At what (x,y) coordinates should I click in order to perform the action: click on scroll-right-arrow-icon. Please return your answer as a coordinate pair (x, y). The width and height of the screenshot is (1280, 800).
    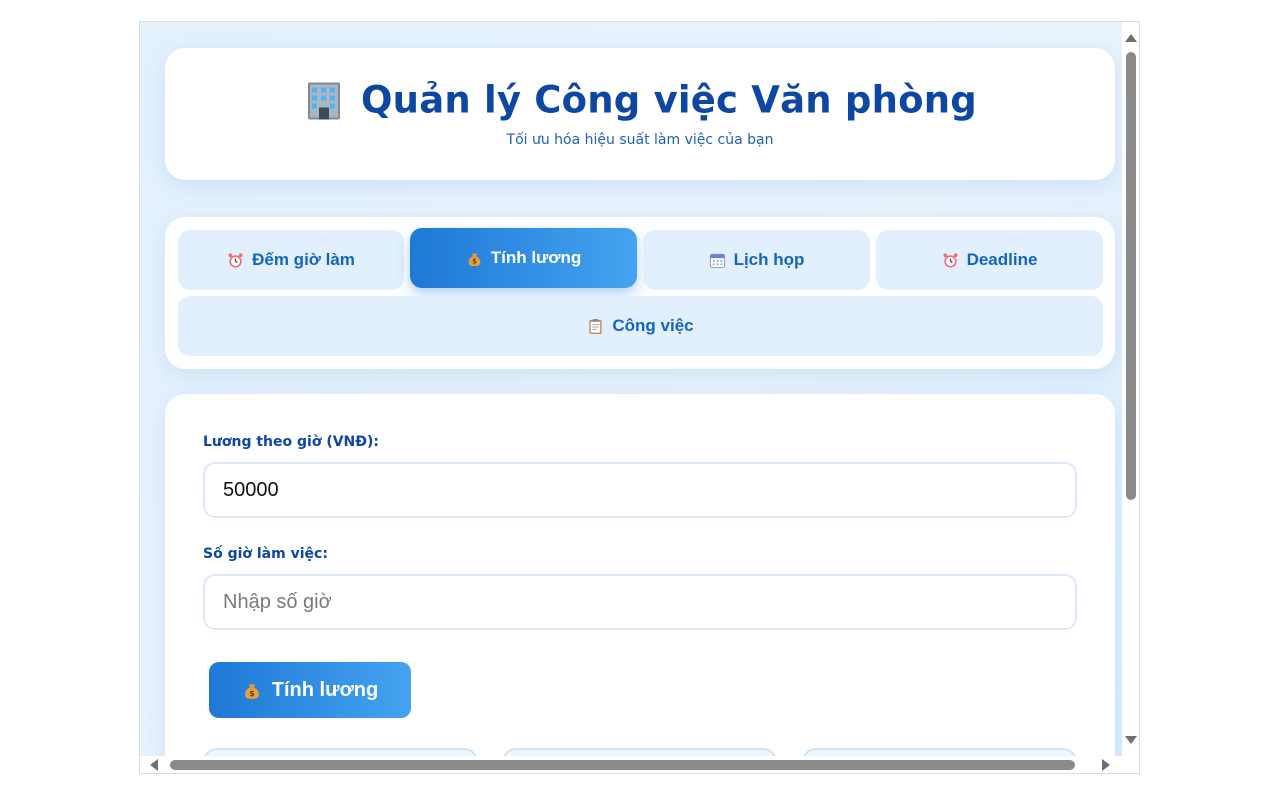
    Looking at the image, I should click on (1106, 765).